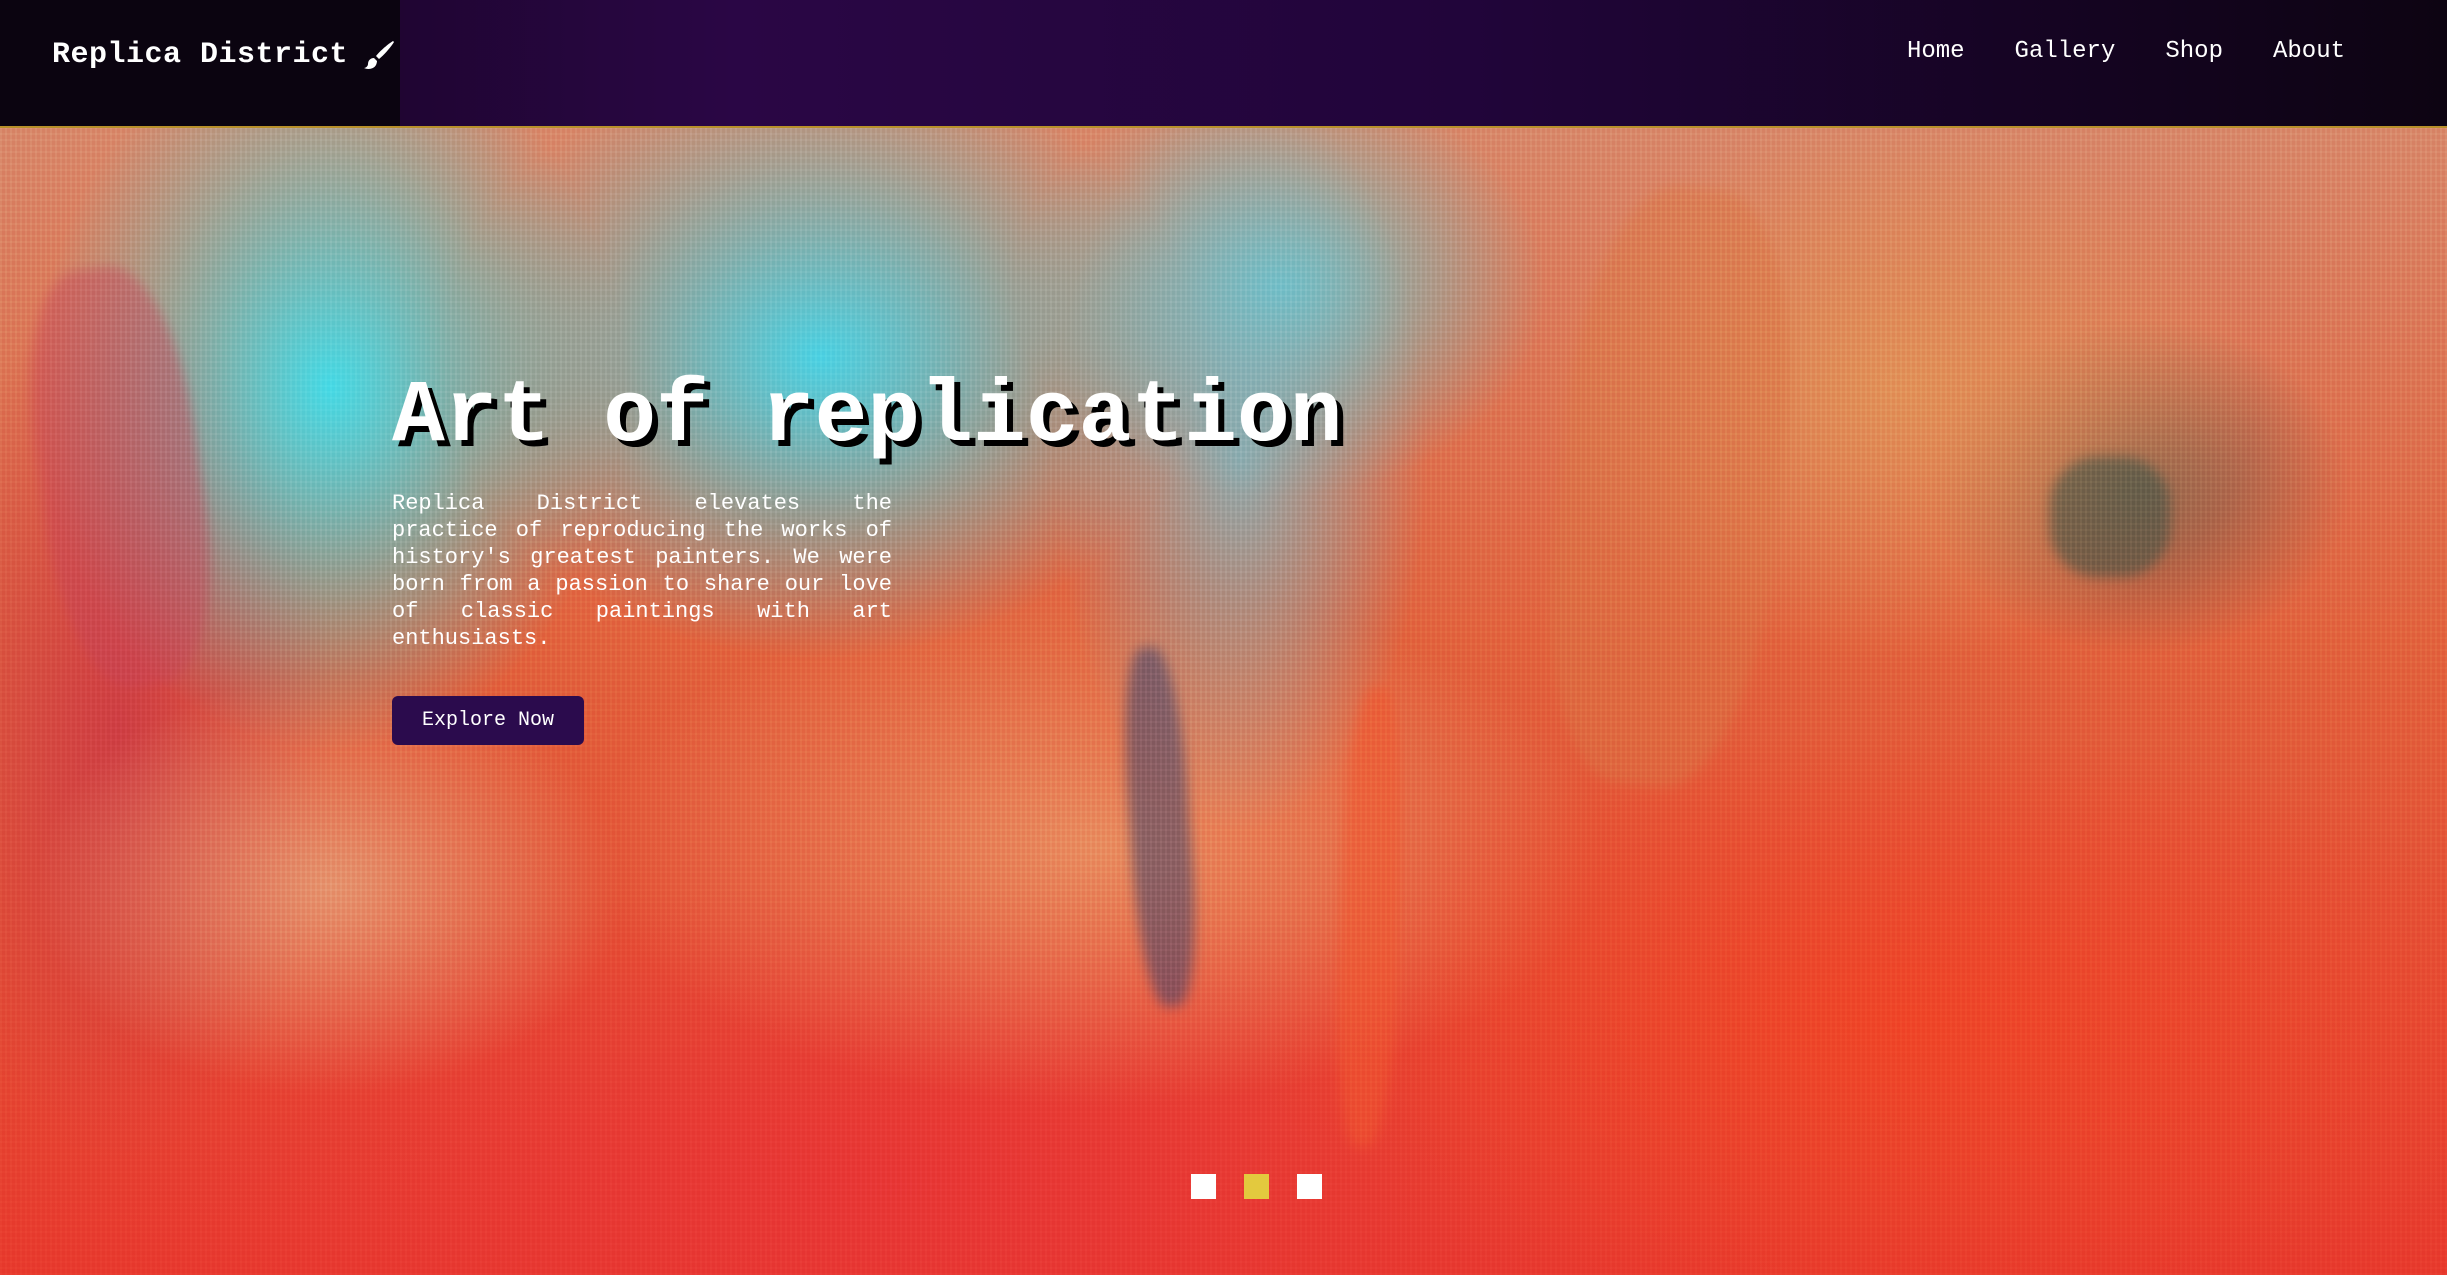  I want to click on navbar: Replica District Home Gallery Shop About, so click(1223, 64).